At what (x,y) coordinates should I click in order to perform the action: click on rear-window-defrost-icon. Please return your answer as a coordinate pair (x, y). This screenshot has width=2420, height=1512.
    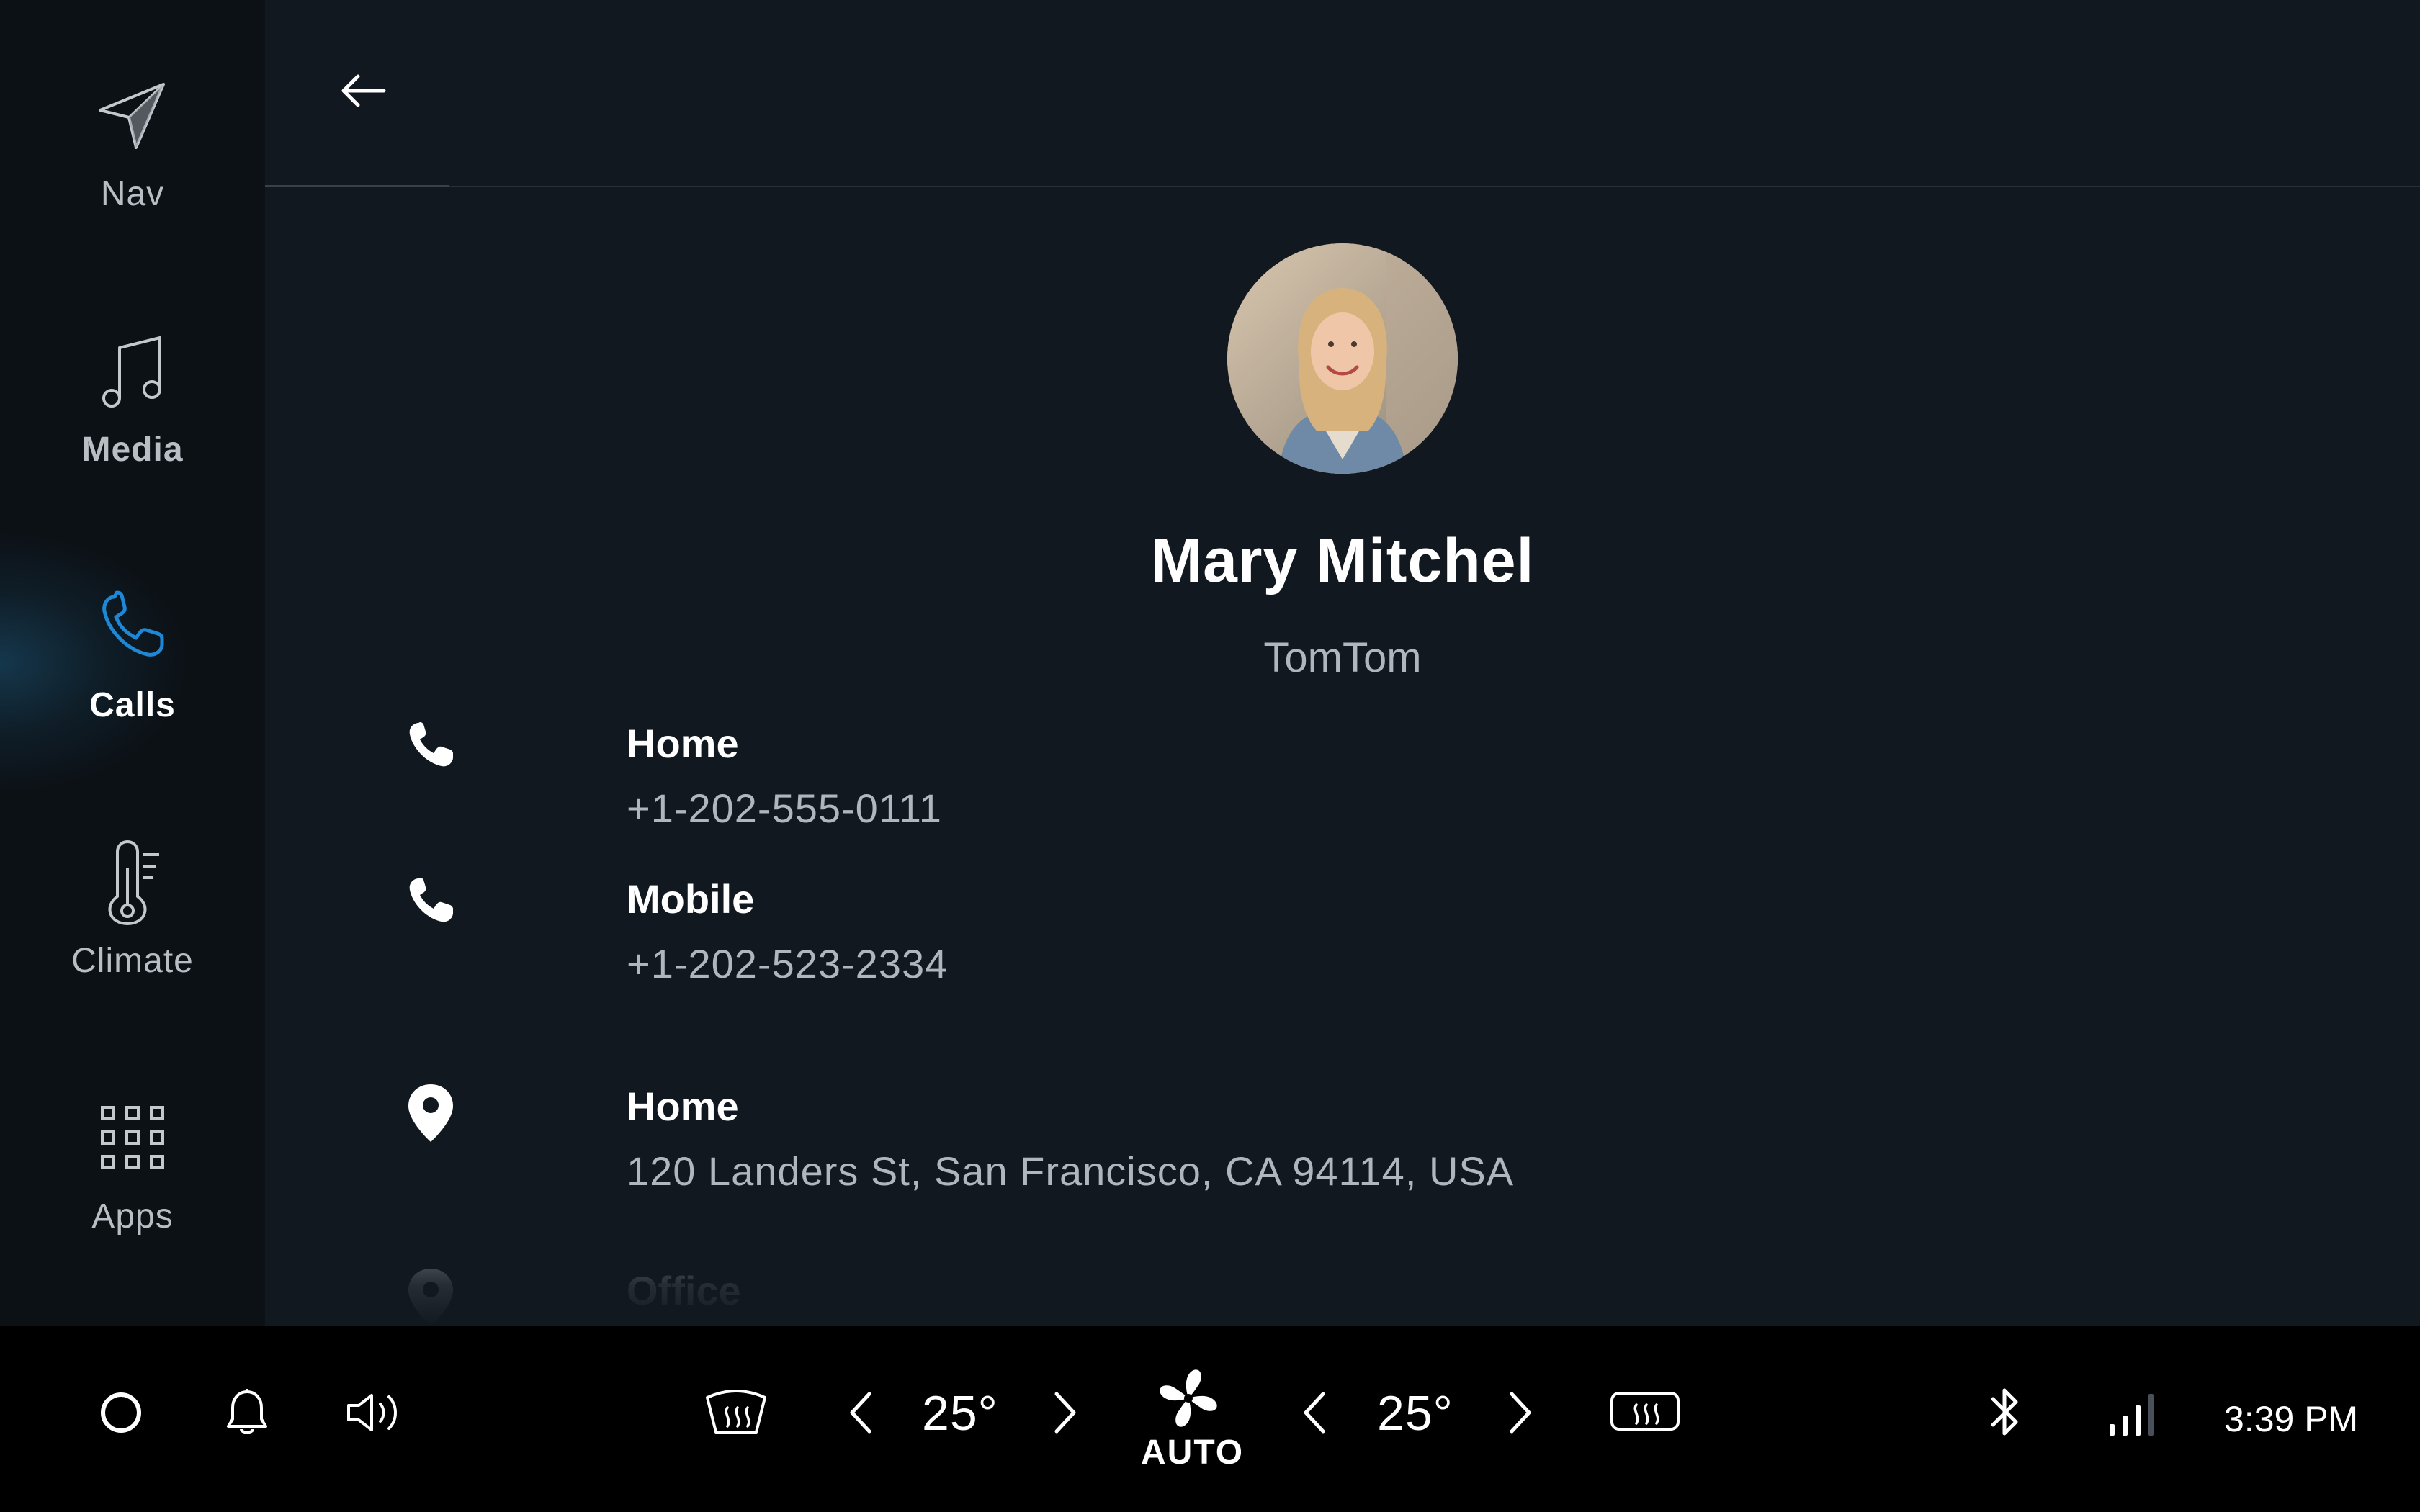
    Looking at the image, I should click on (1645, 1411).